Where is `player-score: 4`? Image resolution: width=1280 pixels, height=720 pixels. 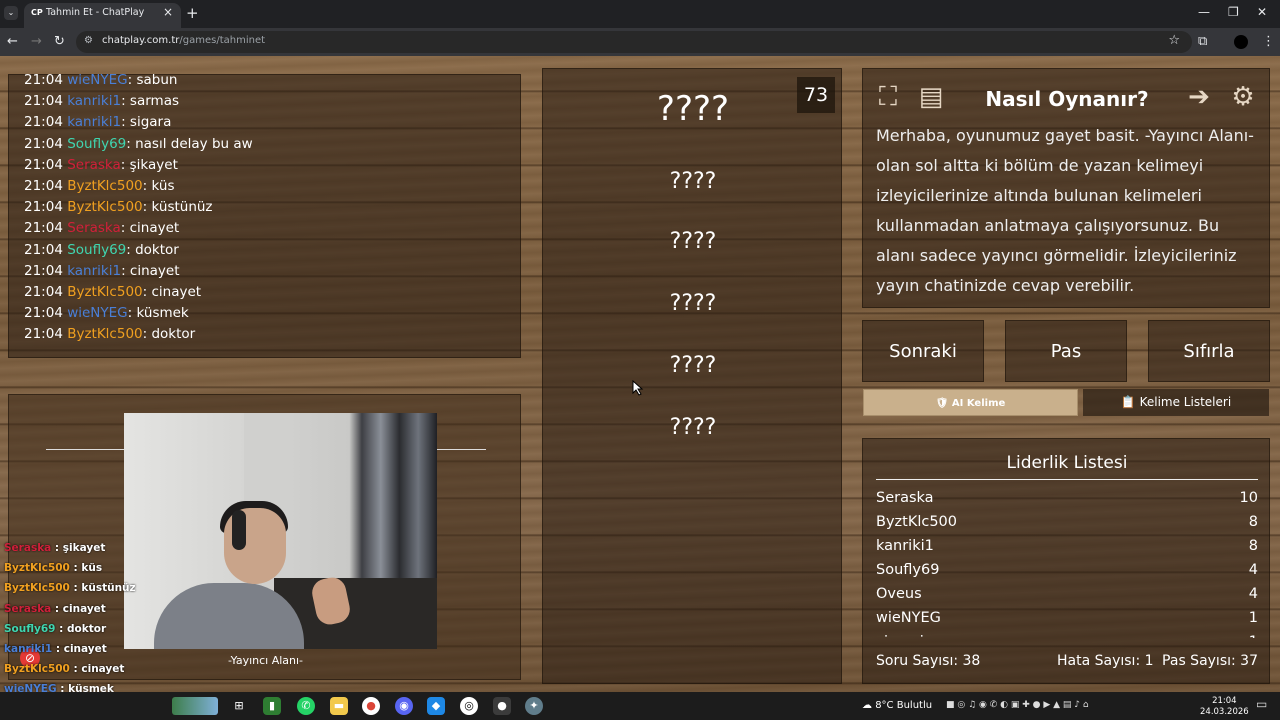
player-score: 4 is located at coordinates (1253, 594).